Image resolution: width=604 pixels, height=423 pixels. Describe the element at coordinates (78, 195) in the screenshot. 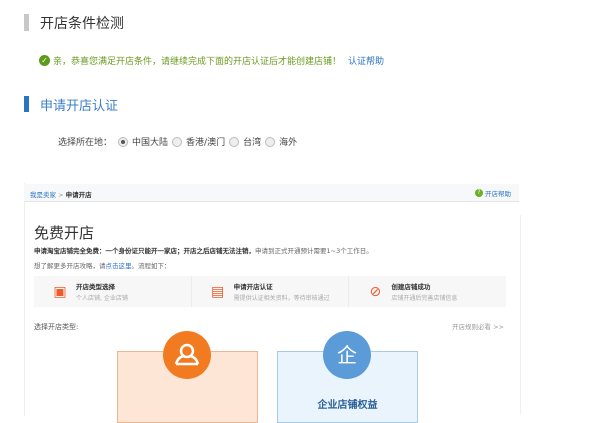

I see `breadcrumb-current: 申请开店` at that location.